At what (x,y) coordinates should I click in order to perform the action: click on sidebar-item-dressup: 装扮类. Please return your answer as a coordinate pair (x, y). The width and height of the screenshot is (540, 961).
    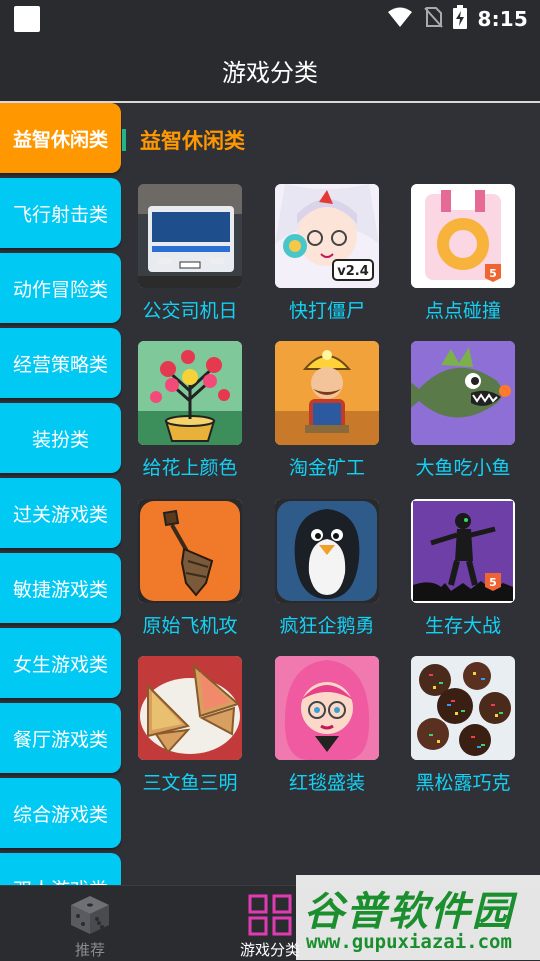
    Looking at the image, I should click on (60, 438).